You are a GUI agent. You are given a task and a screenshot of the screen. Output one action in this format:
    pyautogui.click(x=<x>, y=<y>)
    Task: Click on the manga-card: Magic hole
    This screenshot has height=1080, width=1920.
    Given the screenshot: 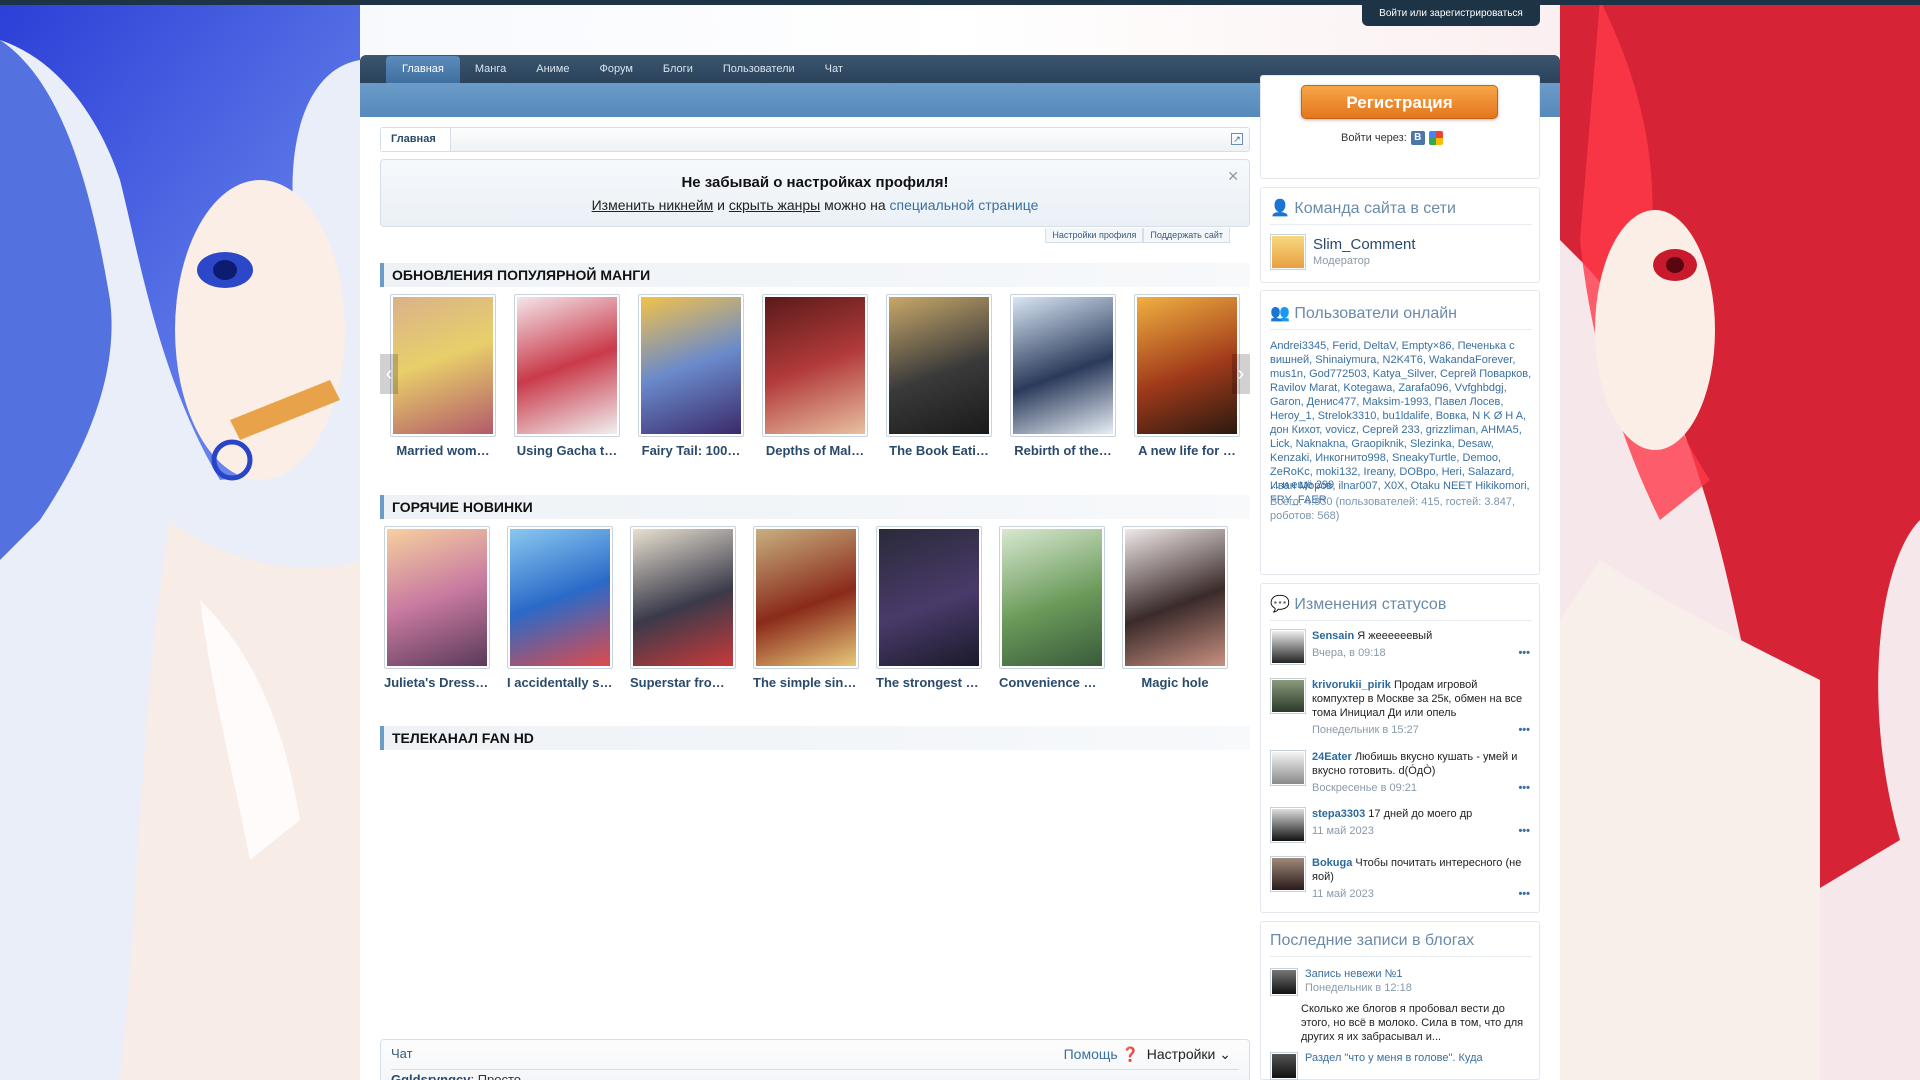 What is the action you would take?
    pyautogui.click(x=1175, y=608)
    